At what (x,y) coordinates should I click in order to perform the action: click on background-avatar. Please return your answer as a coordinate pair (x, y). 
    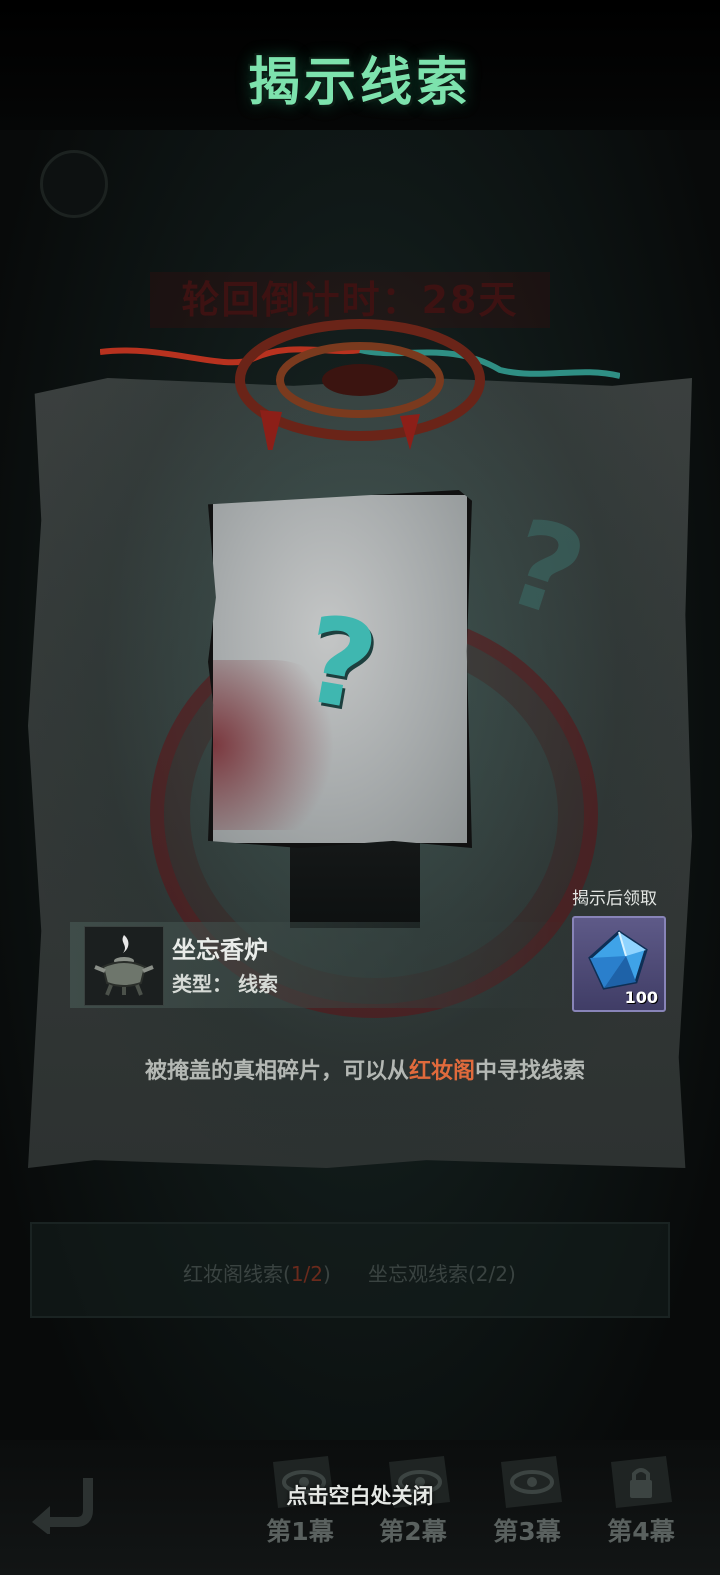
    Looking at the image, I should click on (74, 184).